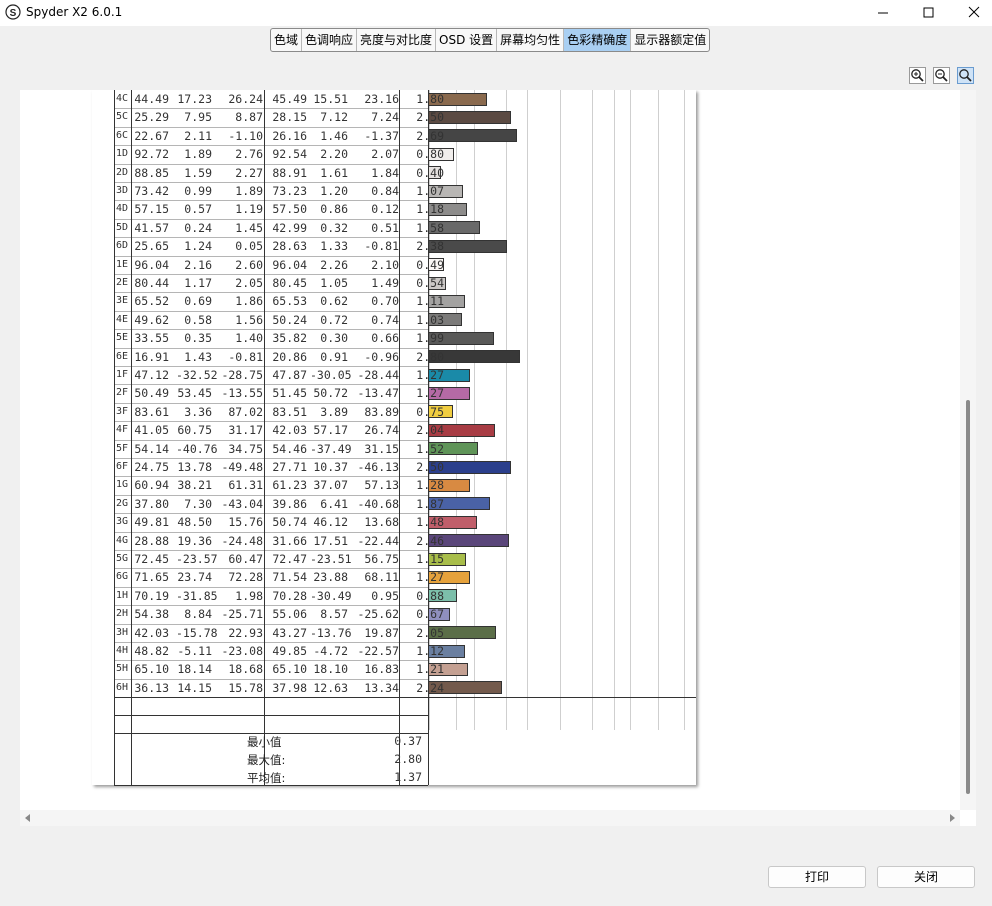 This screenshot has width=992, height=906. What do you see at coordinates (122, 393) in the screenshot?
I see `patch-id: 2F` at bounding box center [122, 393].